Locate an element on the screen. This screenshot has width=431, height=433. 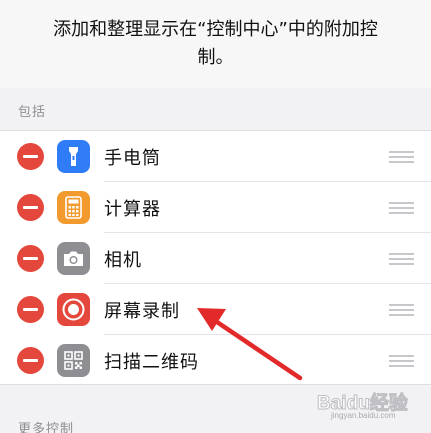
list-item-camera: 相机 is located at coordinates (215, 258).